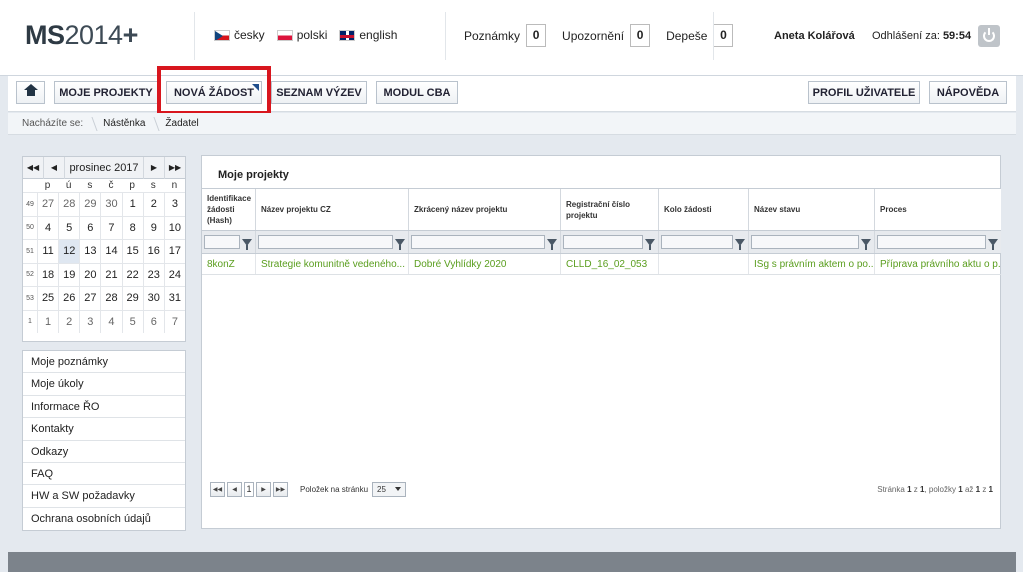 Image resolution: width=1023 pixels, height=572 pixels. What do you see at coordinates (989, 36) in the screenshot?
I see `power-icon` at bounding box center [989, 36].